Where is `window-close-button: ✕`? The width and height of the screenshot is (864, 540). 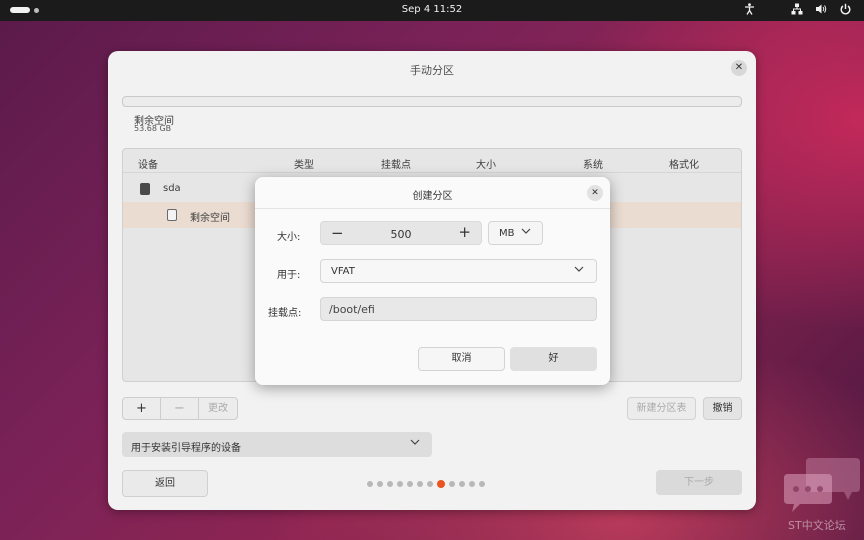
window-close-button: ✕ is located at coordinates (739, 68).